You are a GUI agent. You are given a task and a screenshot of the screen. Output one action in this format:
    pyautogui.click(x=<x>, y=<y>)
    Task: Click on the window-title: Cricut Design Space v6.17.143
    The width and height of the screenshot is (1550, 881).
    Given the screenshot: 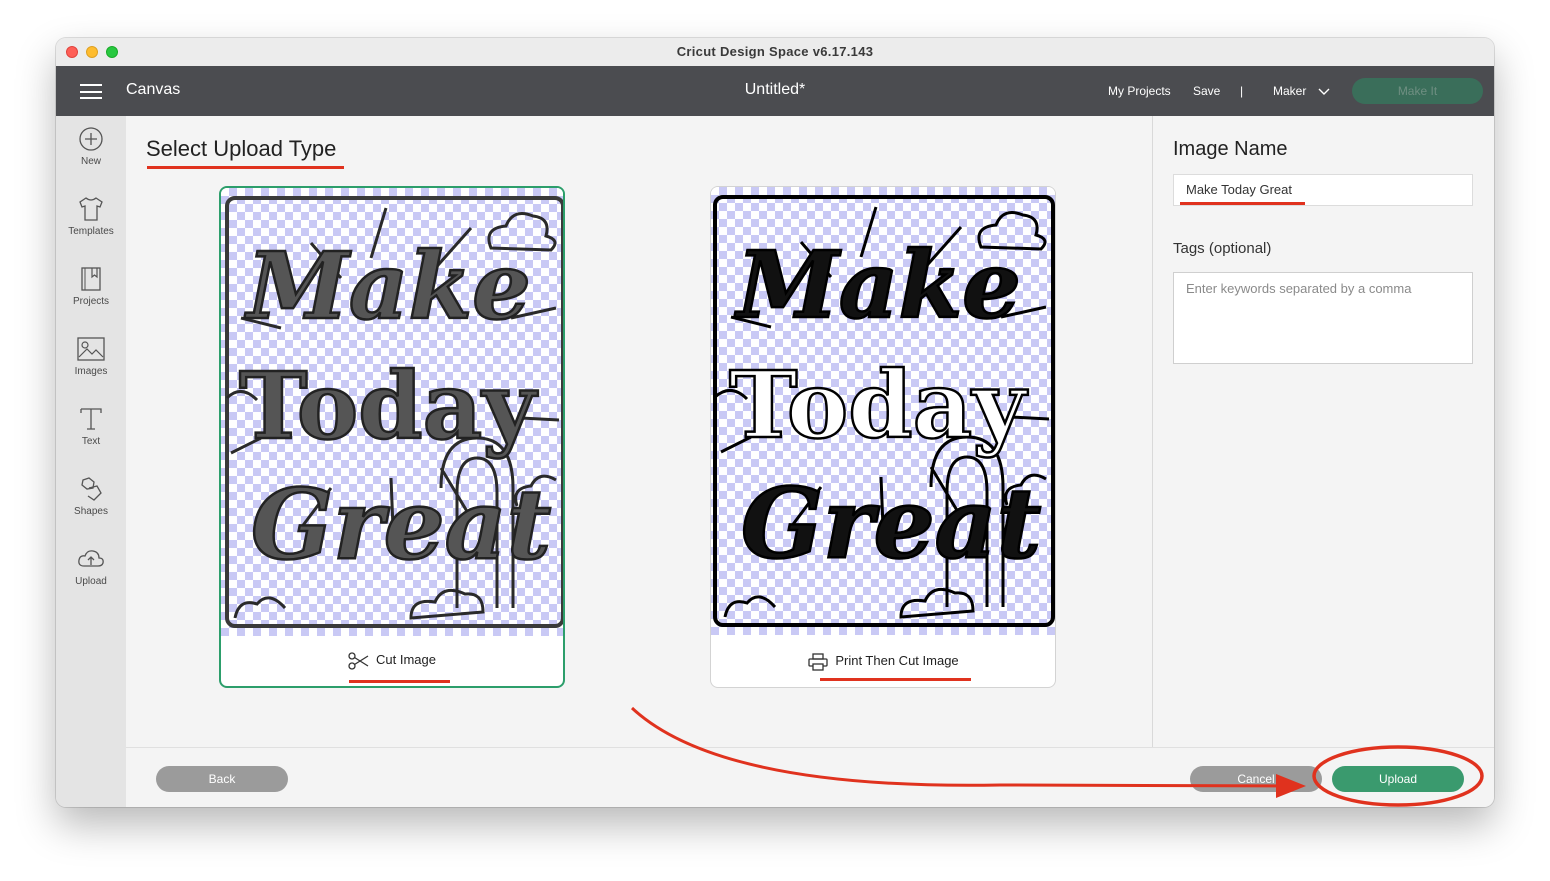 What is the action you would take?
    pyautogui.click(x=775, y=51)
    